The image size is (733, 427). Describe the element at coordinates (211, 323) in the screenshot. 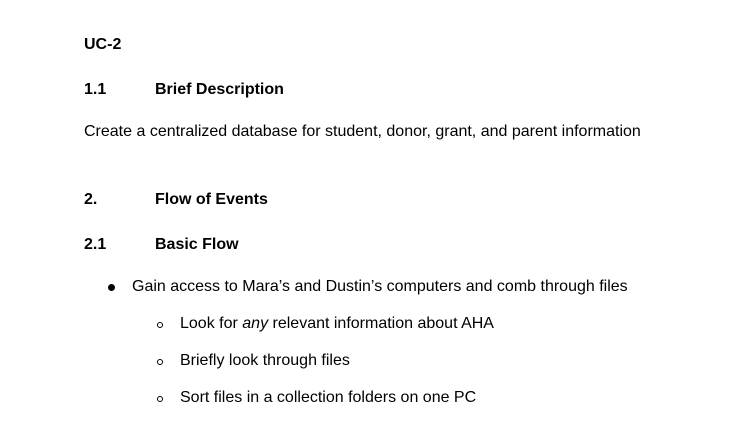

I see `subbullet-text-before: Look for` at that location.